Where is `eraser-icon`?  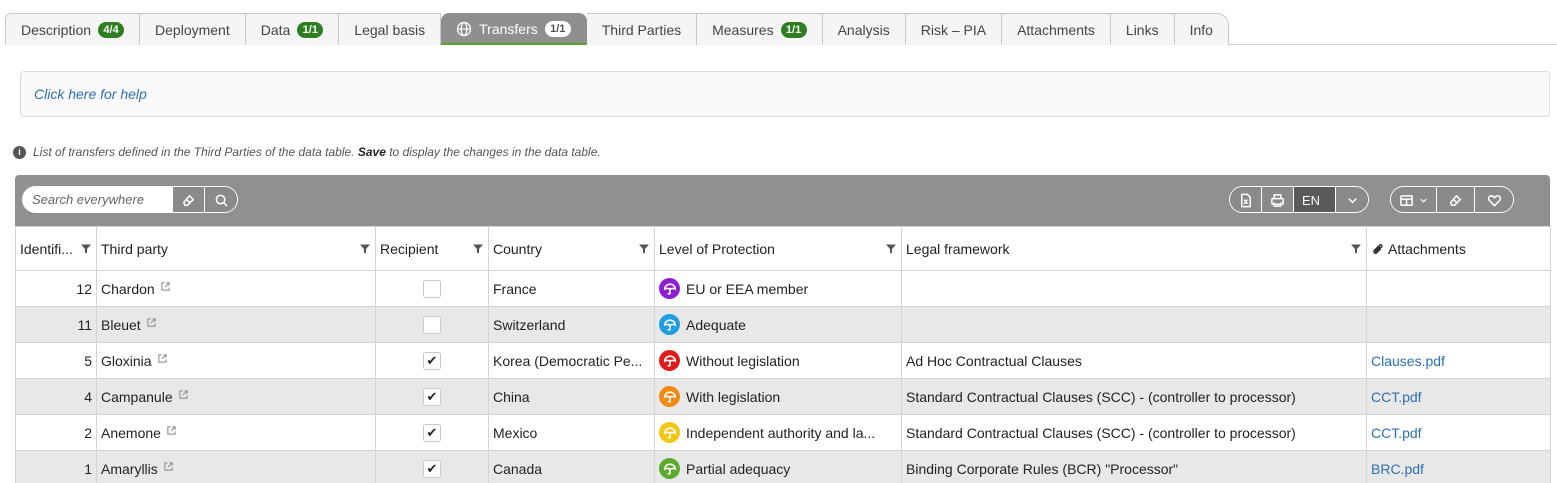
eraser-icon is located at coordinates (188, 200).